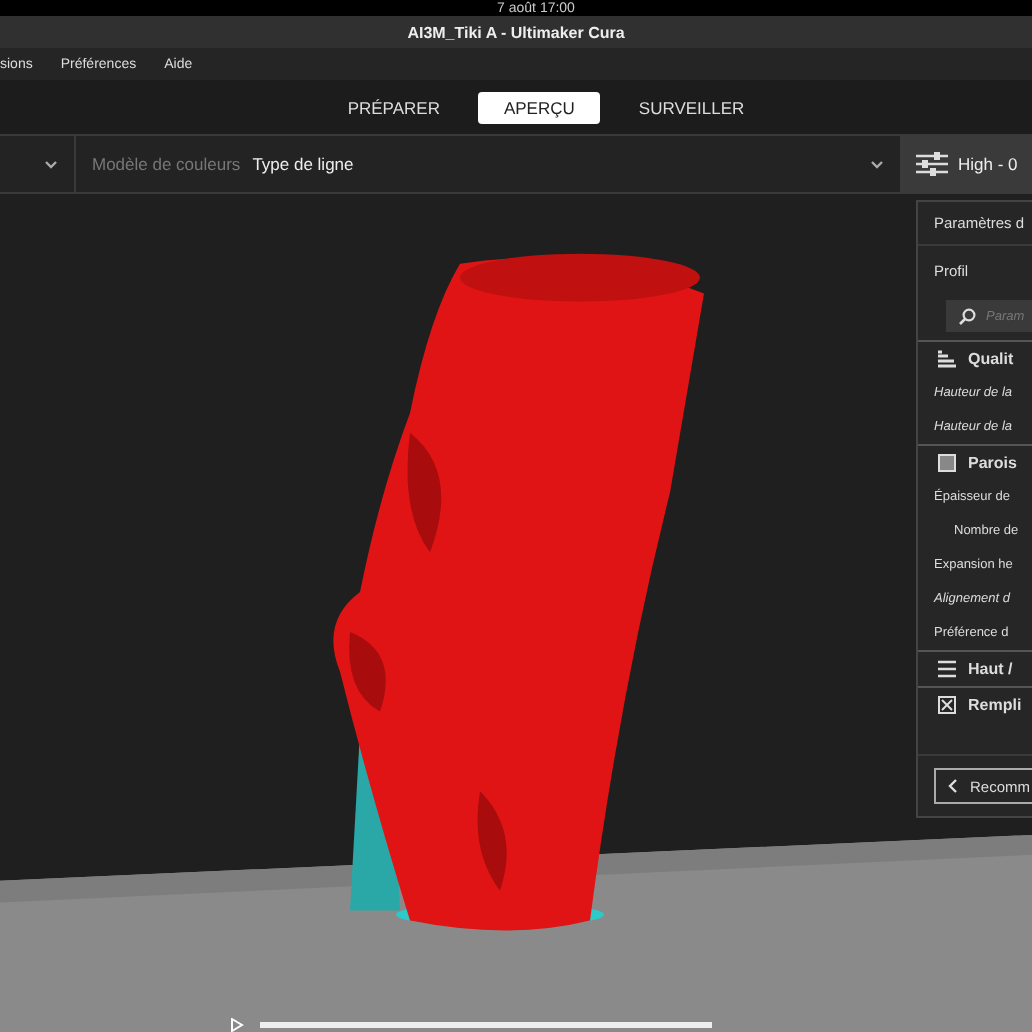 Image resolution: width=1032 pixels, height=1032 pixels. I want to click on play-icon, so click(237, 1024).